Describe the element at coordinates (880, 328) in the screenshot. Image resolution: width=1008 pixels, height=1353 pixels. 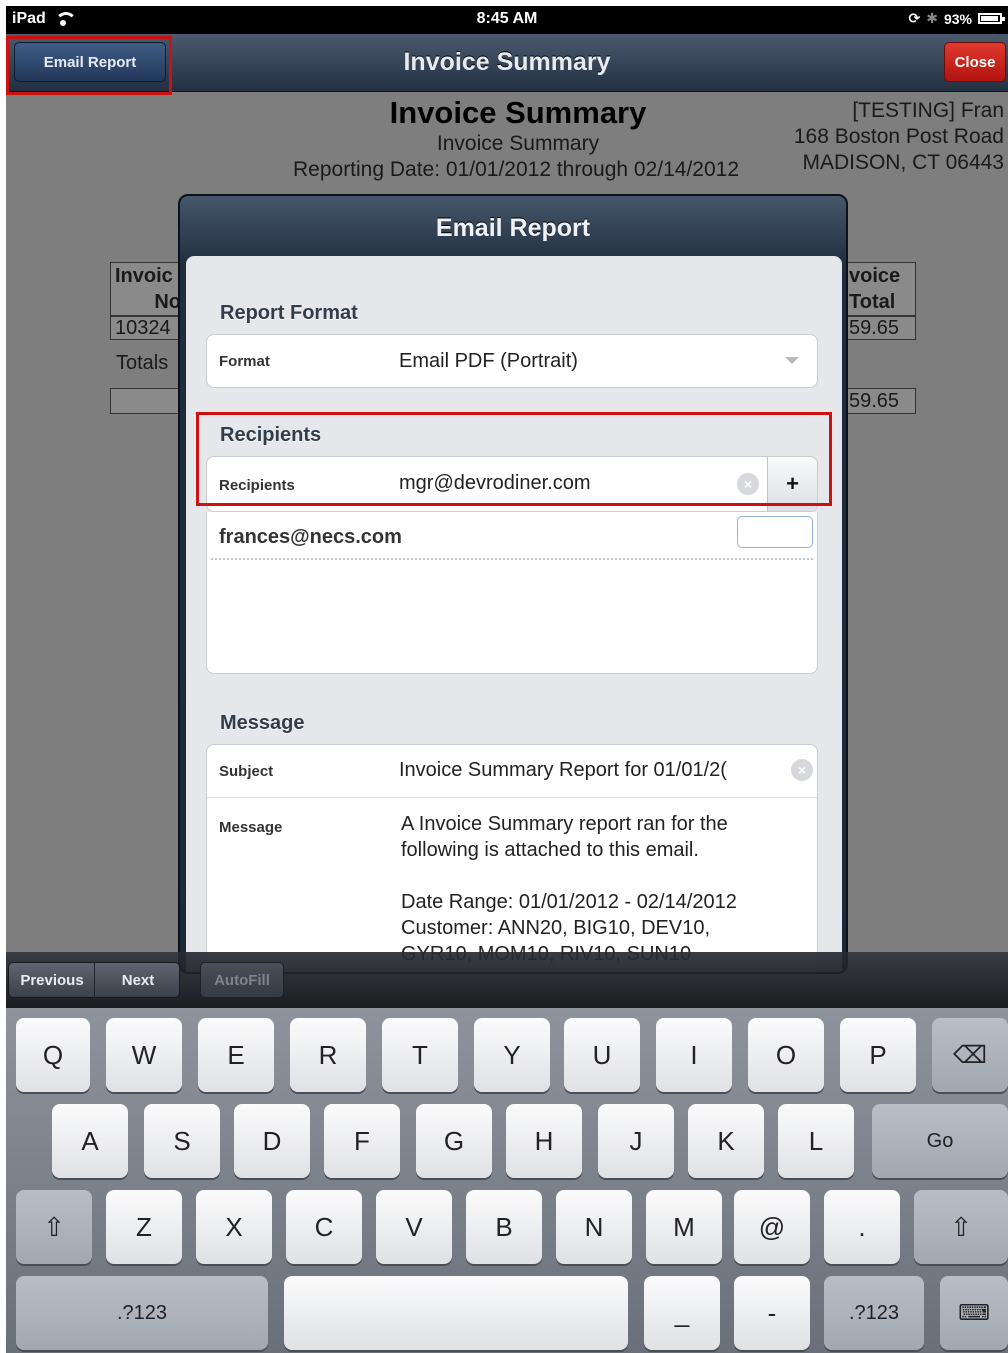
I see `table-cell-invoice-total: 59.65` at that location.